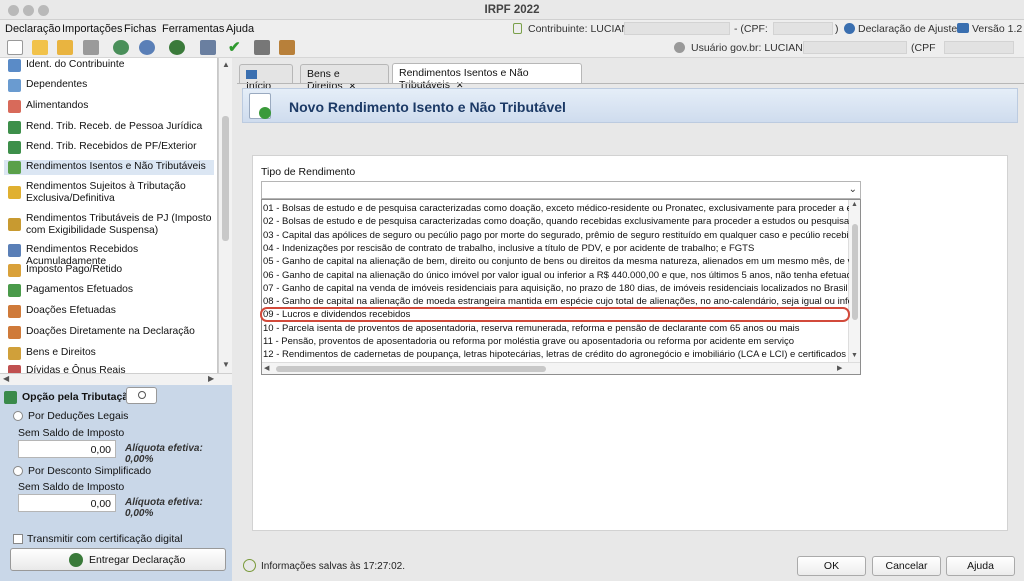 This screenshot has height=581, width=1024. What do you see at coordinates (583, 29) in the screenshot?
I see `contribuinte-label: Contribuinte: LUCIANO` at bounding box center [583, 29].